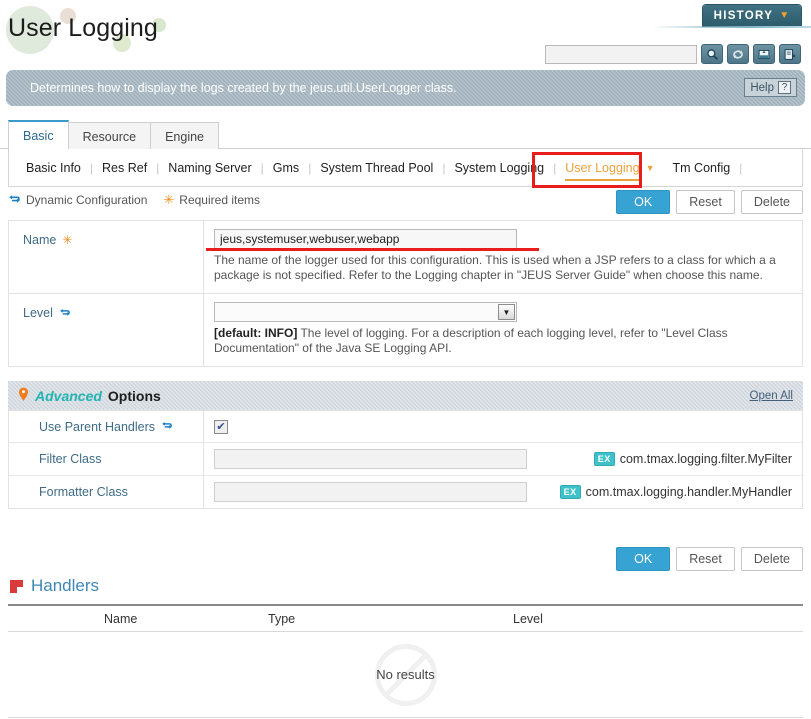  Describe the element at coordinates (121, 618) in the screenshot. I see `column-header-name: Name` at that location.